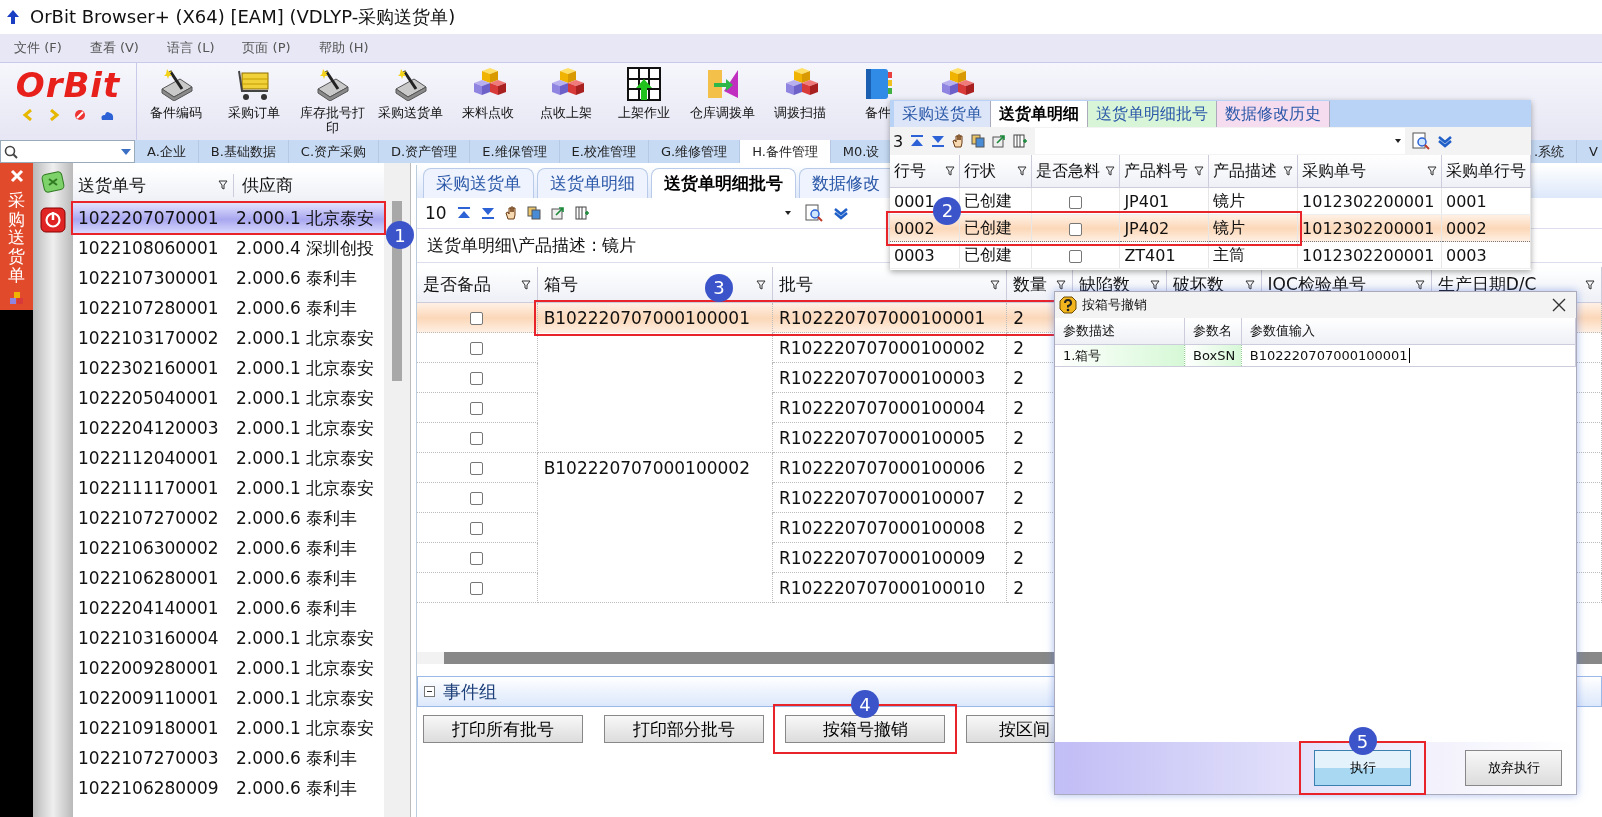 The width and height of the screenshot is (1602, 817). Describe the element at coordinates (228, 638) in the screenshot. I see `list-row: 1022103160004 2.000.1 北京泰安` at that location.